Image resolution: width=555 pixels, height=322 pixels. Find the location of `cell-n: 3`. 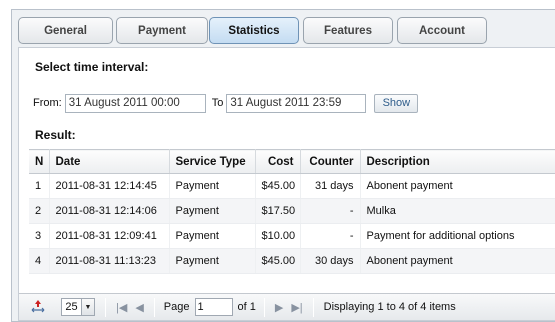

cell-n: 3 is located at coordinates (39, 236).